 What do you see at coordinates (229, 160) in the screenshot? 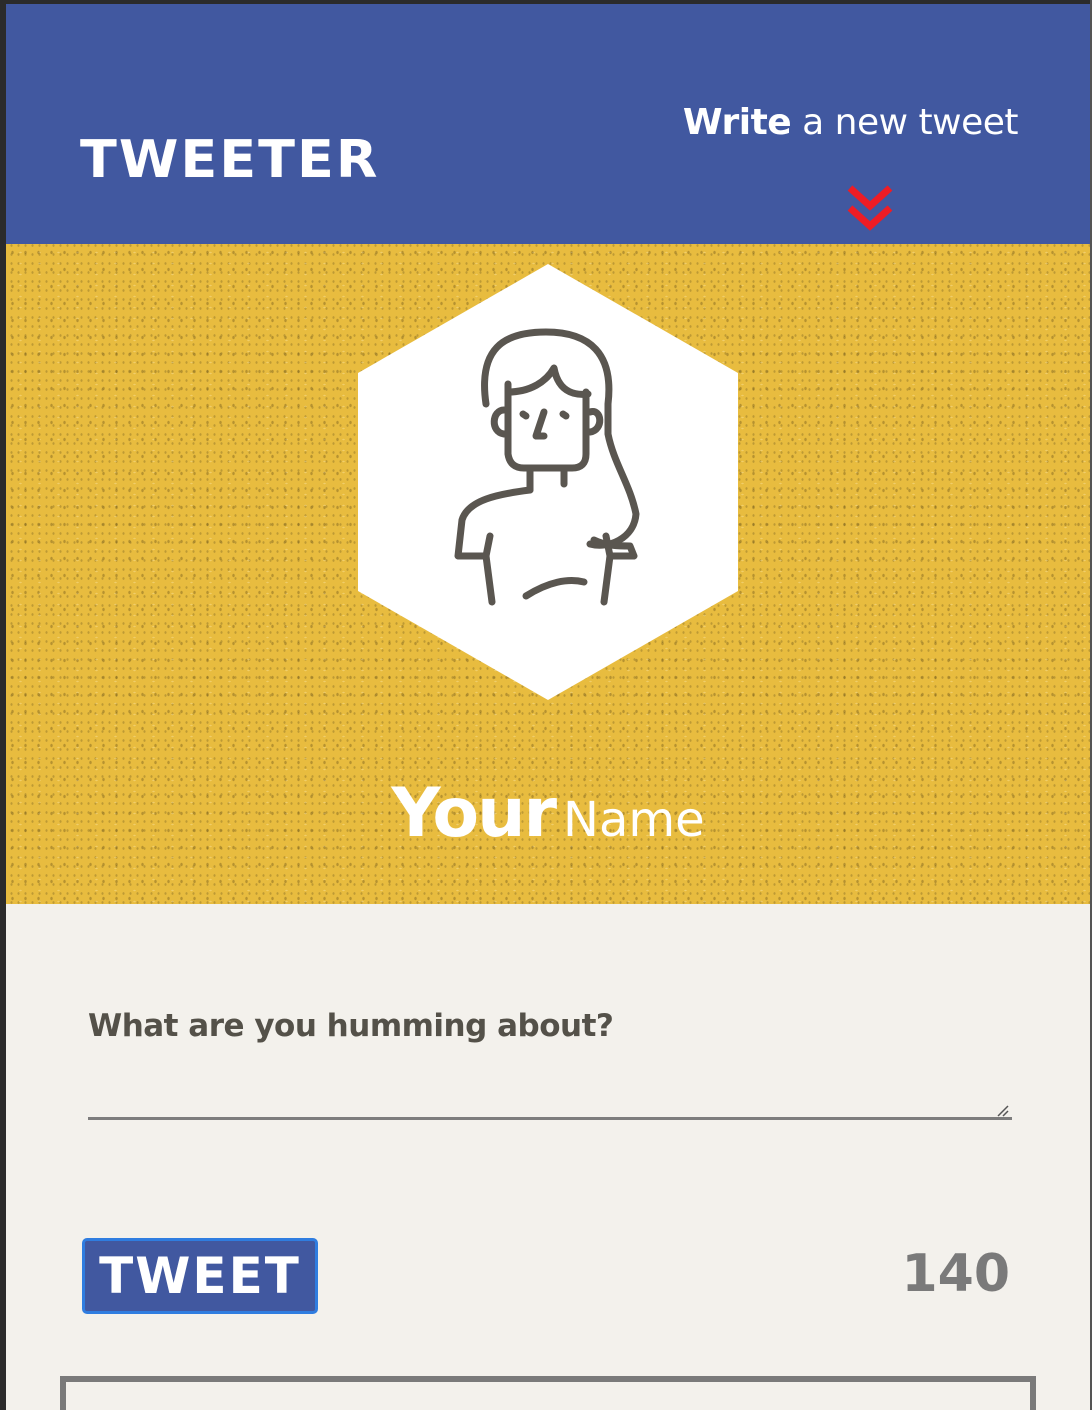
I see `app-logo: TWEETER` at bounding box center [229, 160].